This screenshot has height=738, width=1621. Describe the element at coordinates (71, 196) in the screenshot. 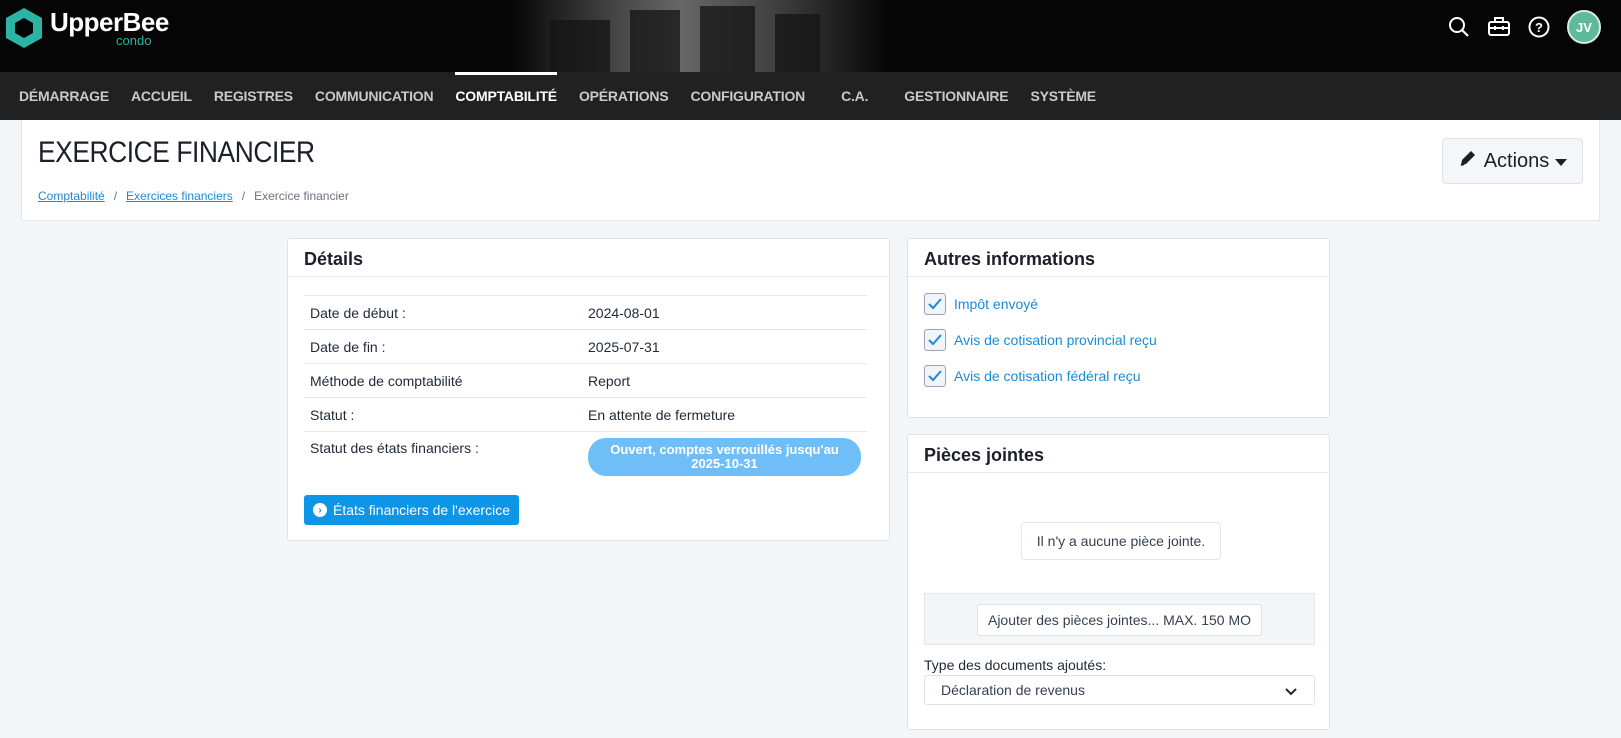

I see `breadcrumb-comptabilite: Comptabilité` at that location.